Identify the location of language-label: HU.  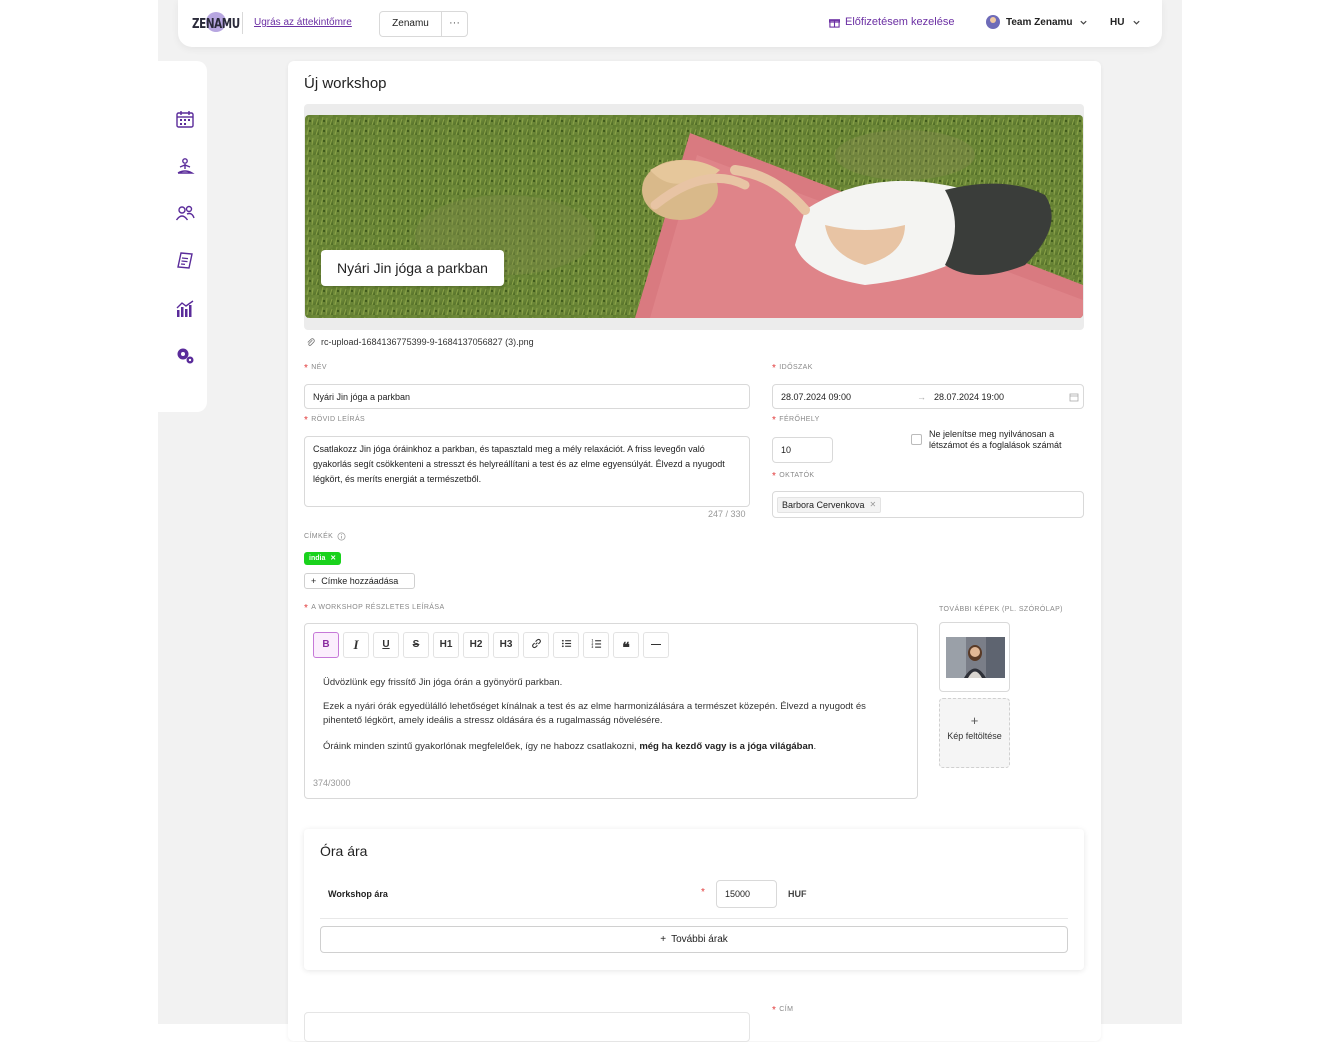
(1117, 22).